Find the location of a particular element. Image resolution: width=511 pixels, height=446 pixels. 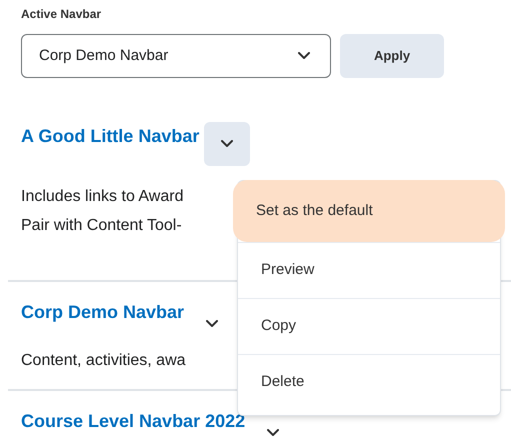

actions-dropdown-button is located at coordinates (227, 144).